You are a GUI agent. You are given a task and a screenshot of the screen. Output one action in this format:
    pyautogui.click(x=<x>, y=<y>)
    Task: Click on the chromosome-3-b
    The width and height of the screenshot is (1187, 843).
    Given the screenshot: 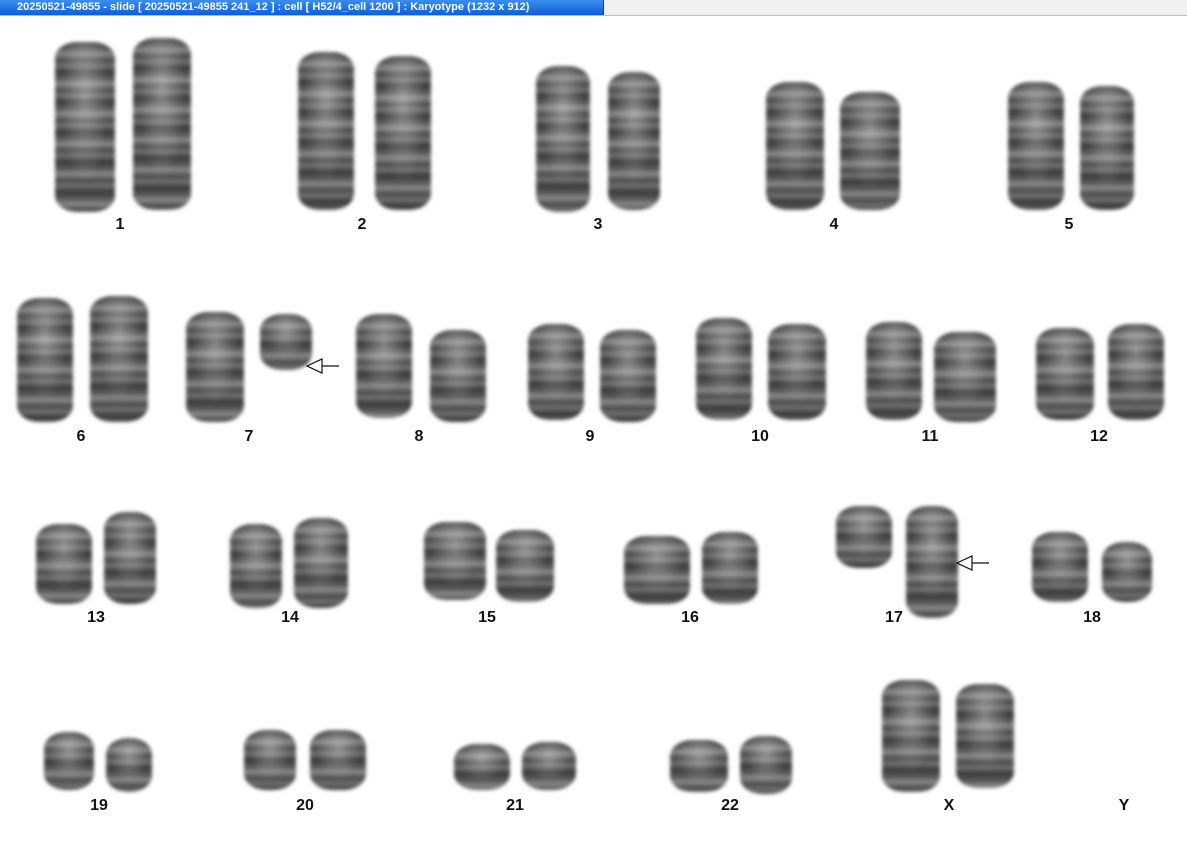 What is the action you would take?
    pyautogui.click(x=634, y=141)
    